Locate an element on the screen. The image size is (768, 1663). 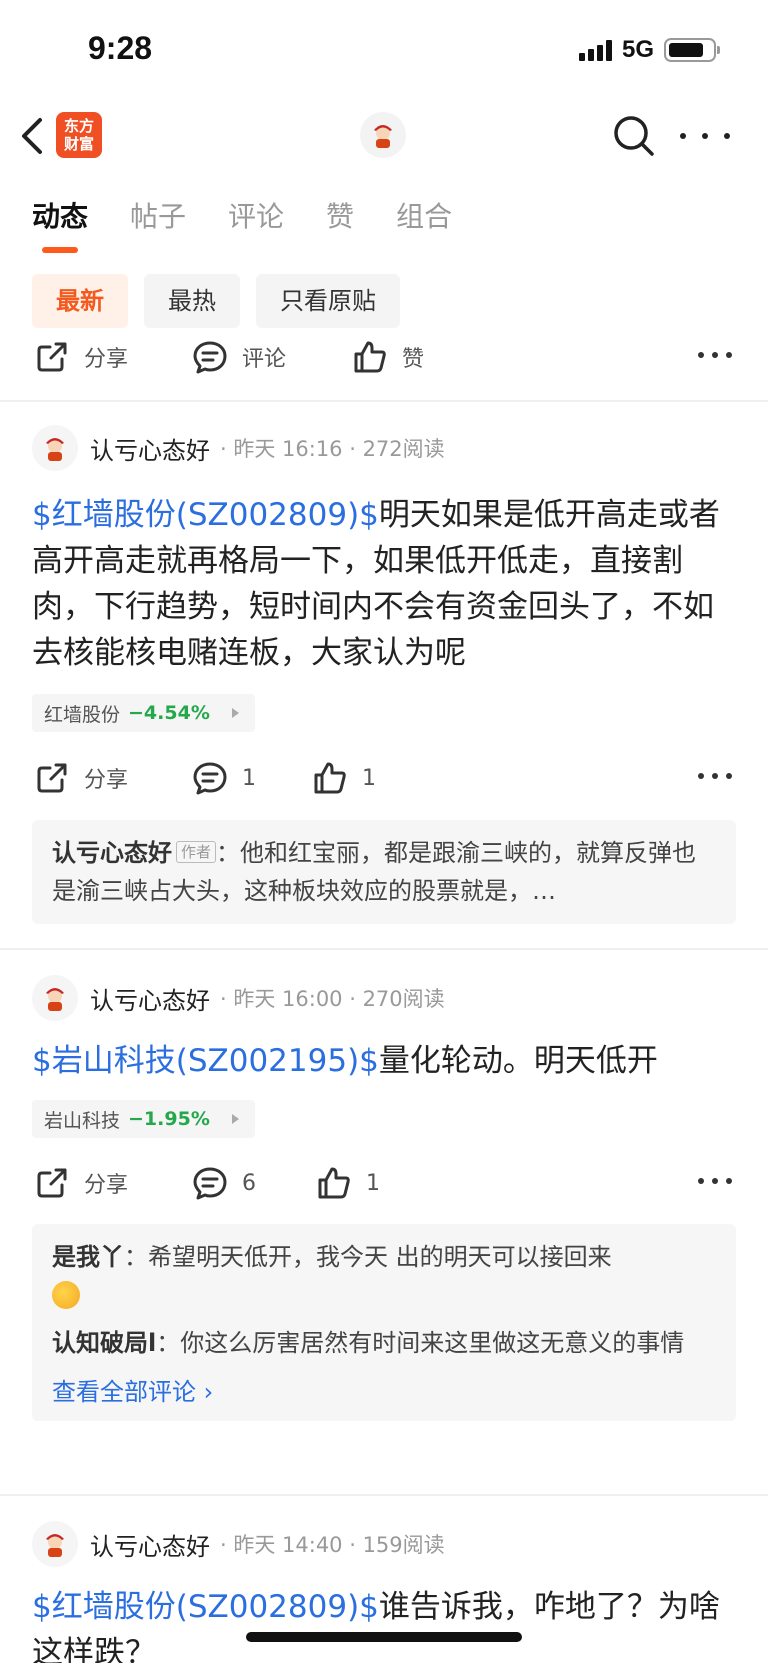
post-meta: · 昨天 16:00 · 270阅读 is located at coordinates (332, 999).